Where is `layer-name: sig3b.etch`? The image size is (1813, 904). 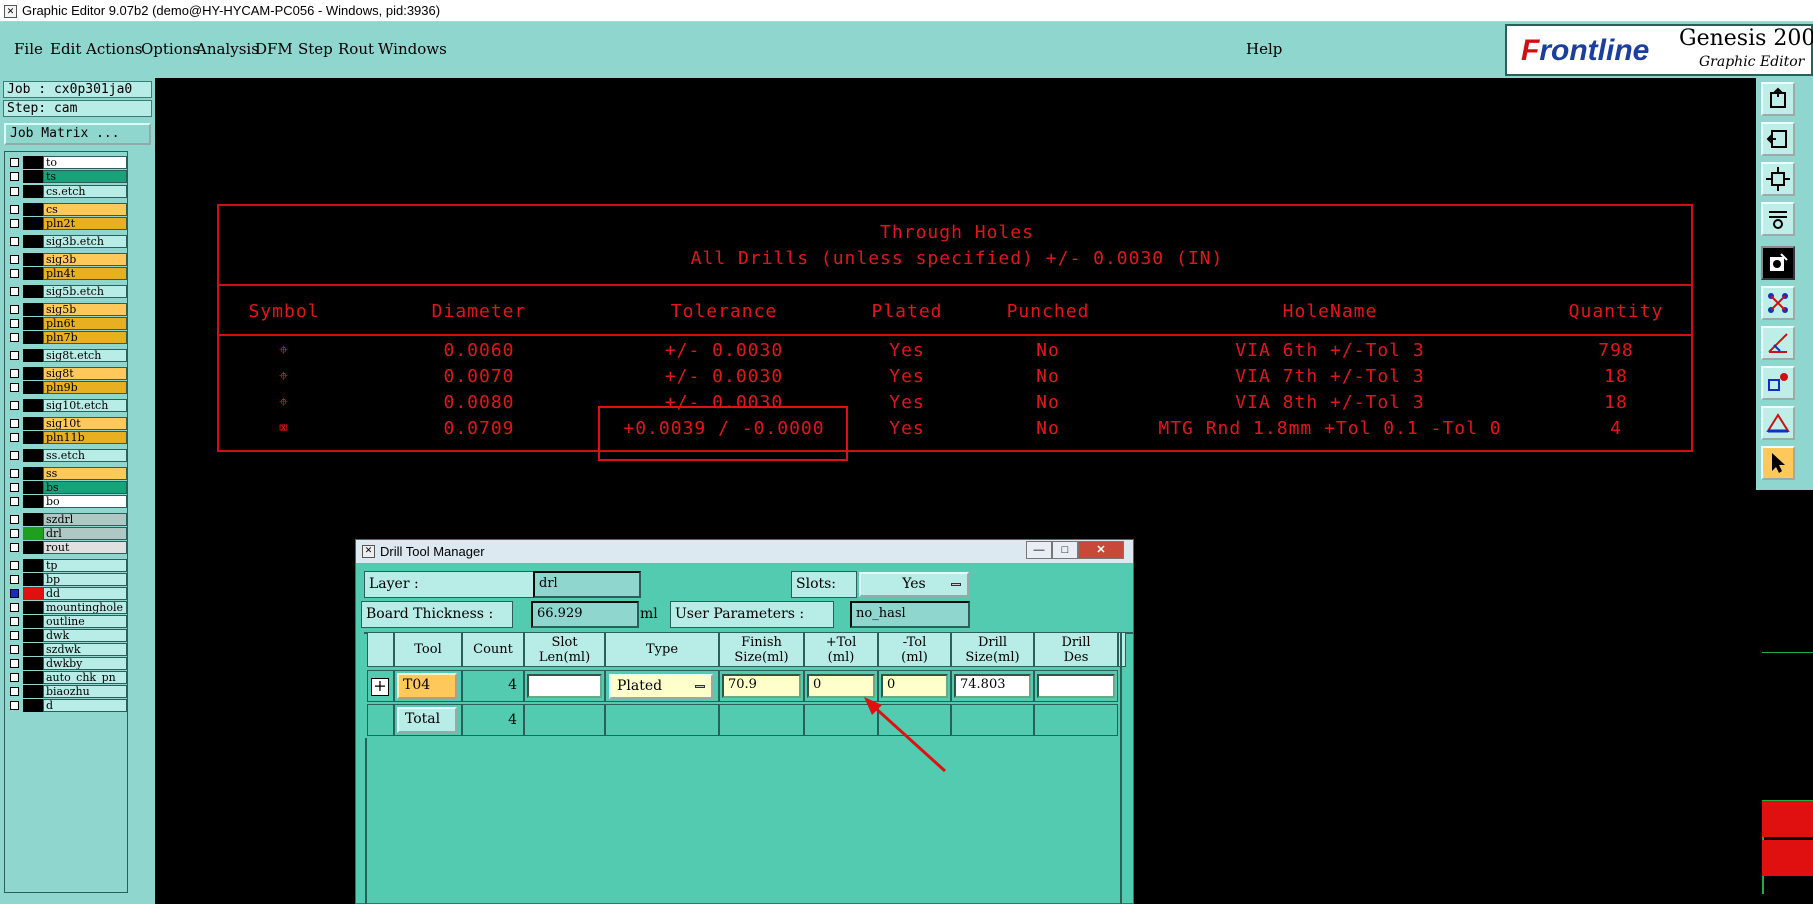
layer-name: sig3b.etch is located at coordinates (85, 241).